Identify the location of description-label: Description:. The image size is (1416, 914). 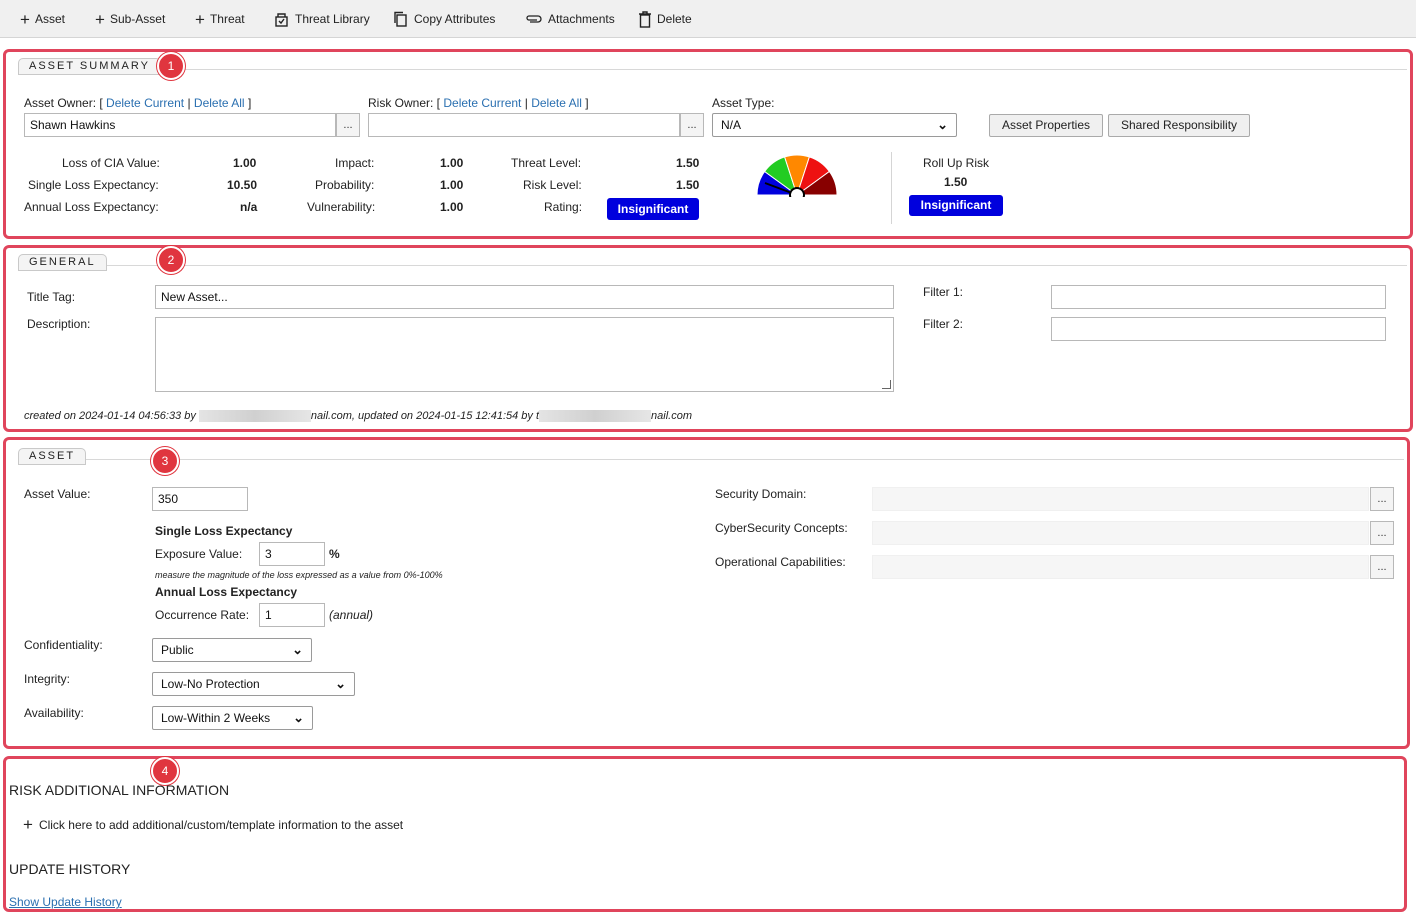
(59, 324).